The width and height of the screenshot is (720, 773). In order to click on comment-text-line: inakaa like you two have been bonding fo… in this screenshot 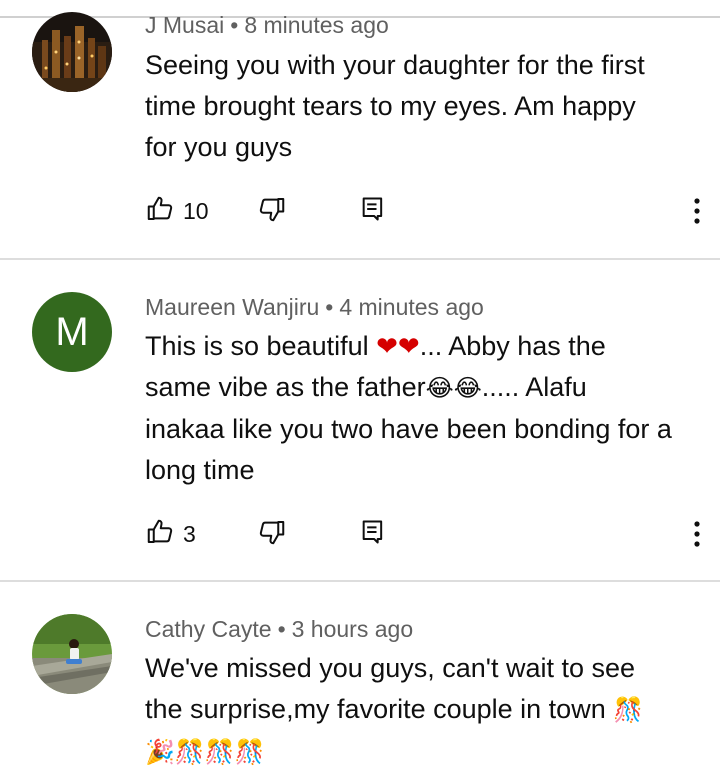, I will do `click(408, 429)`.